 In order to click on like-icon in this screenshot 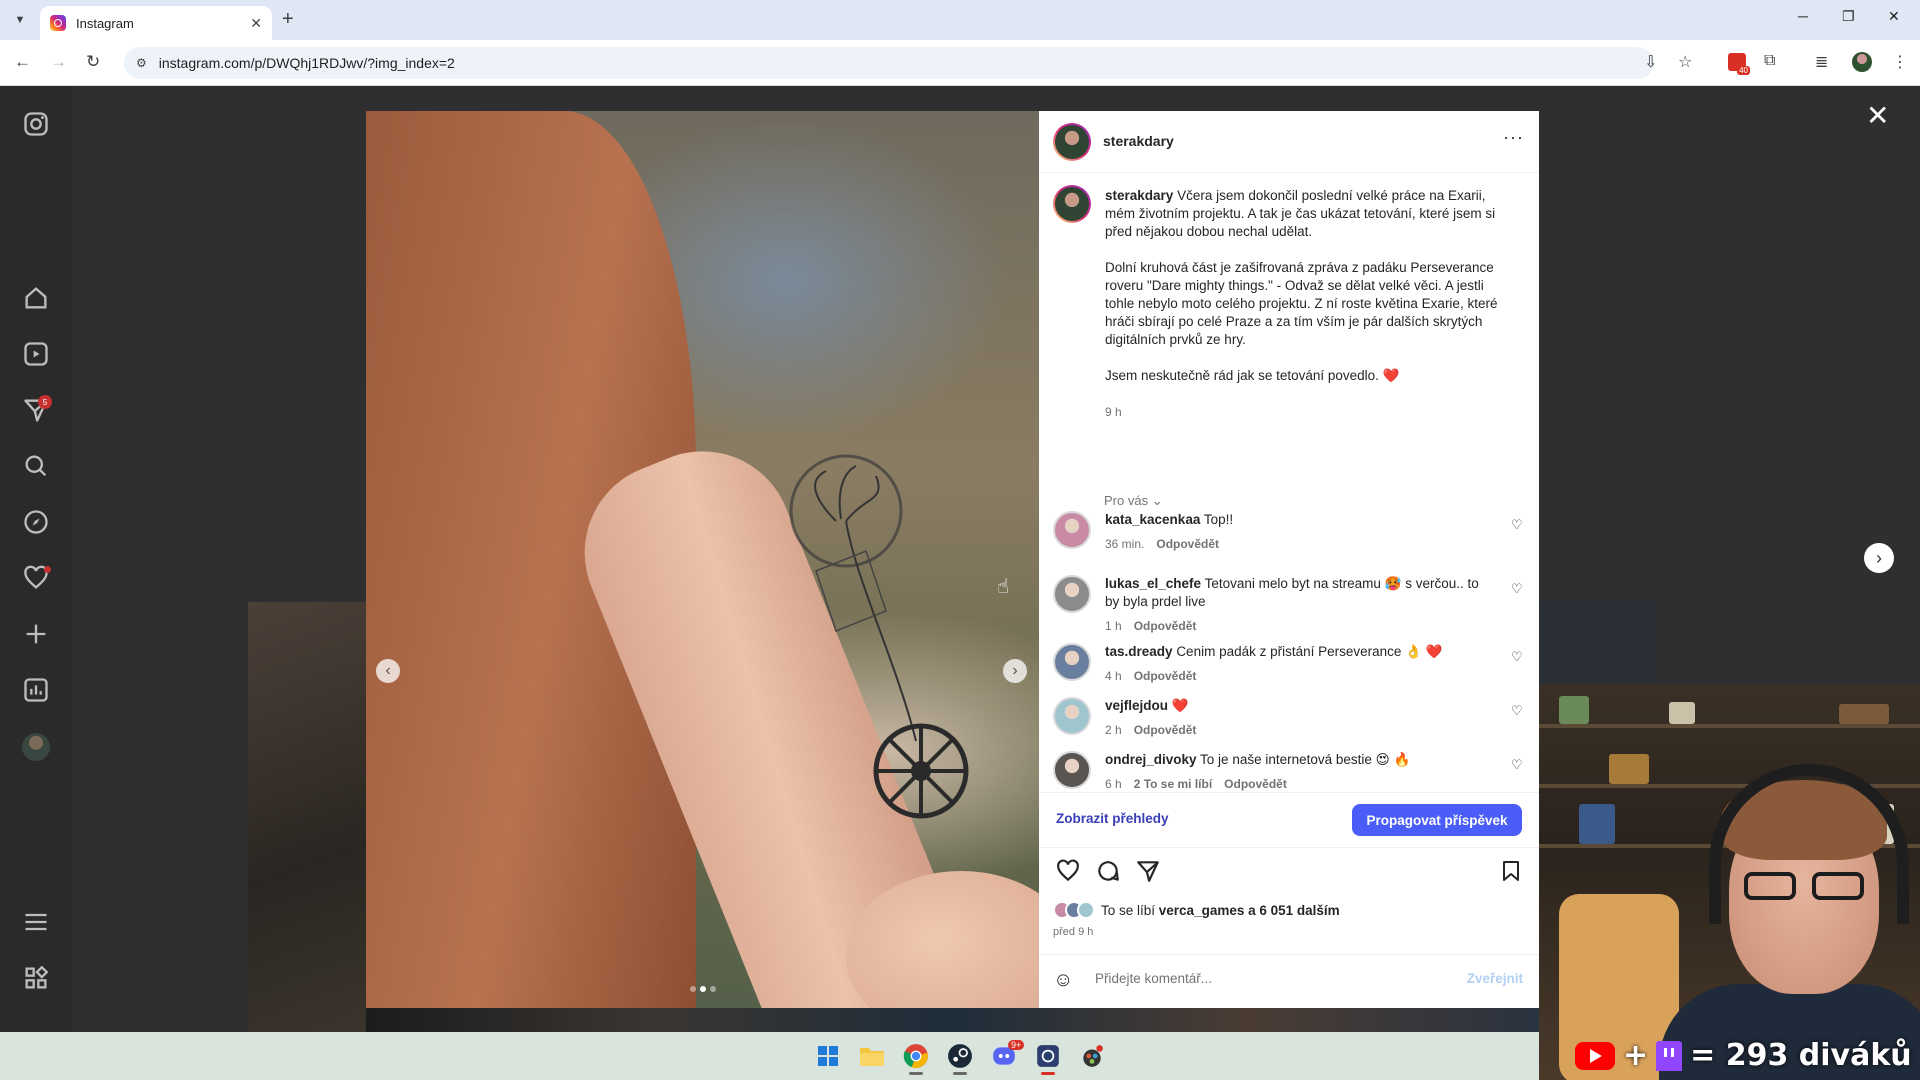, I will do `click(1068, 871)`.